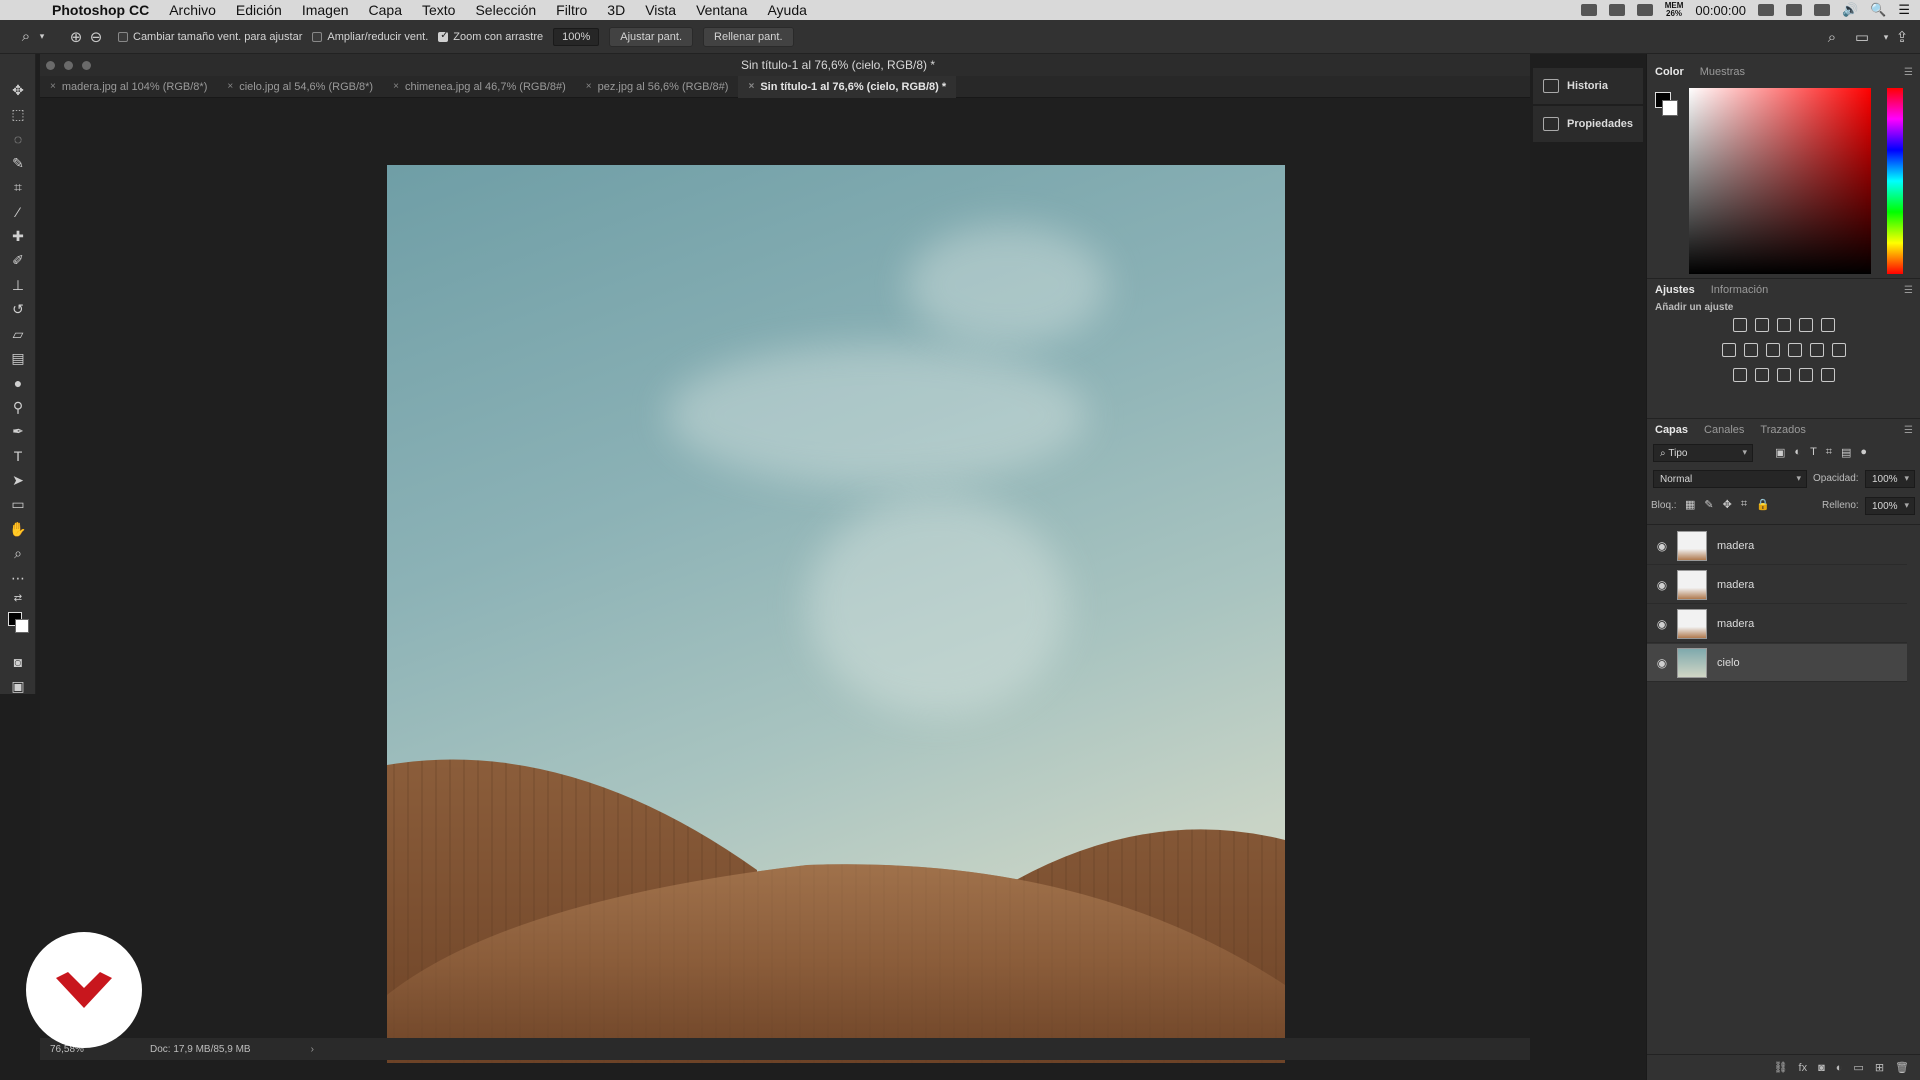 This screenshot has height=1080, width=1920. What do you see at coordinates (1821, 1068) in the screenshot?
I see `layer-mask-icon: ◙` at bounding box center [1821, 1068].